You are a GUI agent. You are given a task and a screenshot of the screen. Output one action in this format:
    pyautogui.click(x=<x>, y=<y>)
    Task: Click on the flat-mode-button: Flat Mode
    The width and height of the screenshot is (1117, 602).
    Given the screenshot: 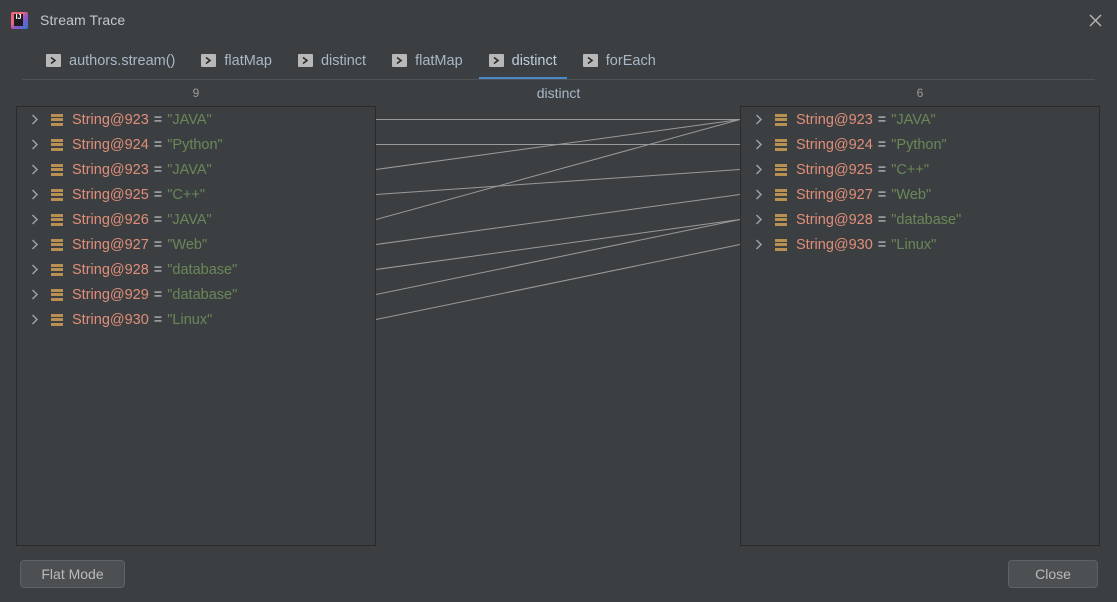 What is the action you would take?
    pyautogui.click(x=72, y=574)
    